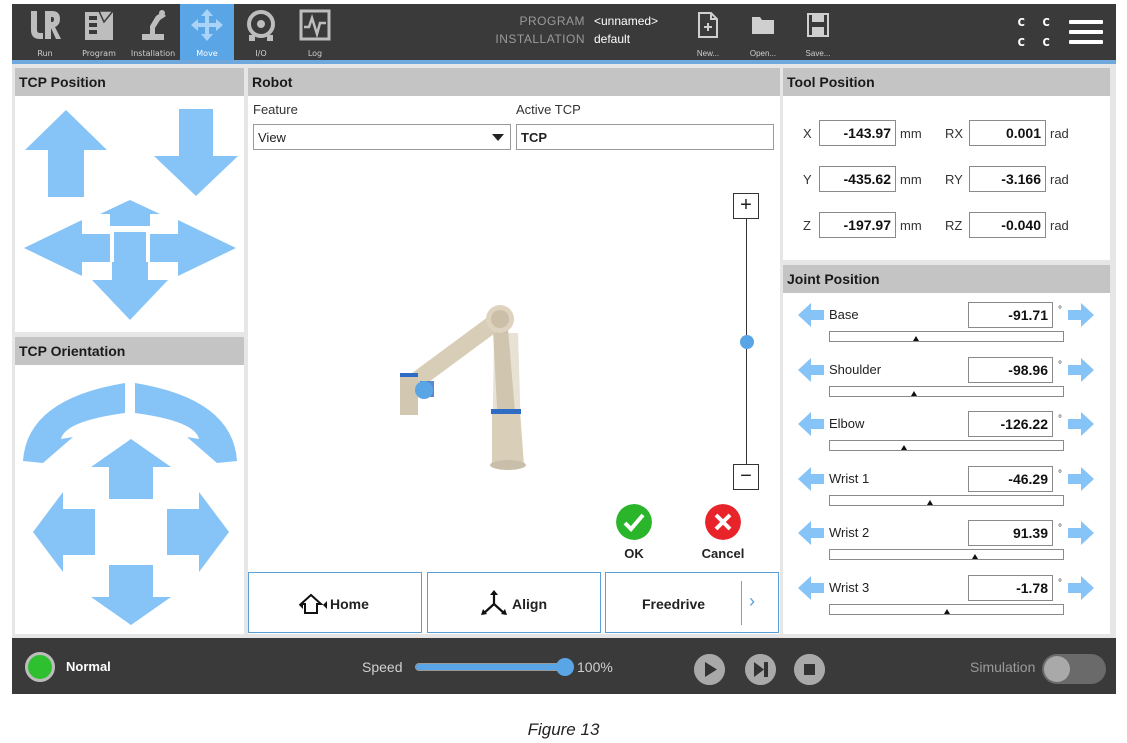 The image size is (1127, 743). I want to click on joint-value-field: -126.22, so click(1010, 424).